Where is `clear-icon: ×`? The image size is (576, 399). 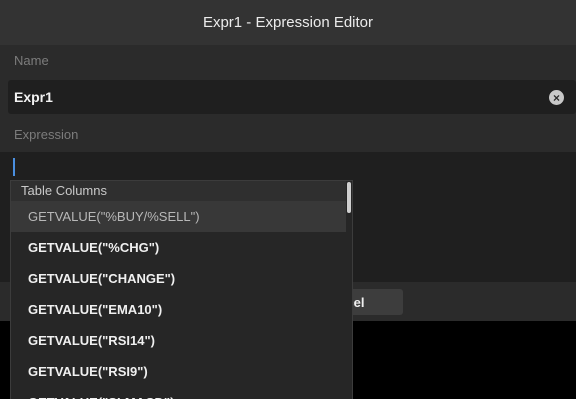
clear-icon: × is located at coordinates (556, 97).